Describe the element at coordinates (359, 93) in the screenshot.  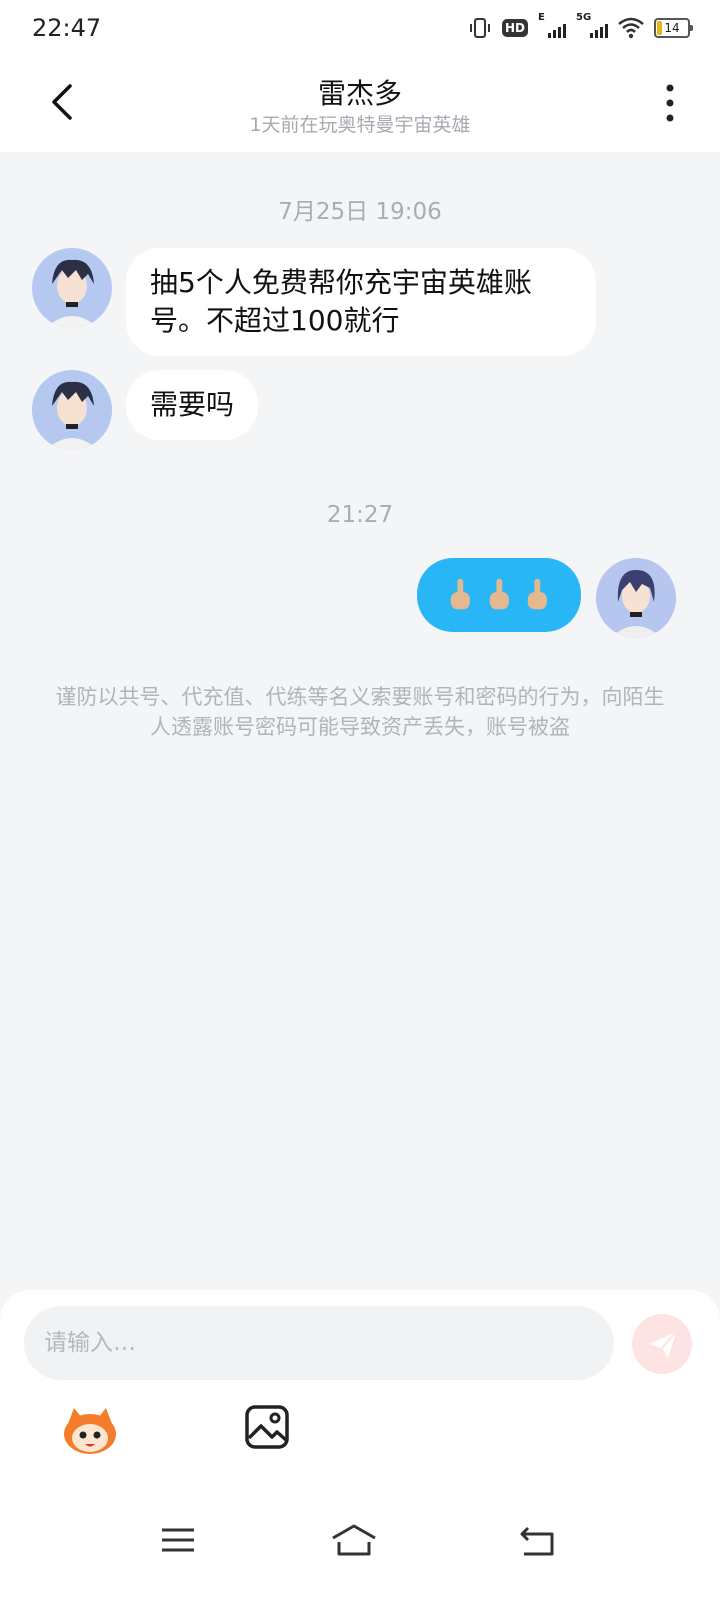
I see `contact-name: 雷杰多` at that location.